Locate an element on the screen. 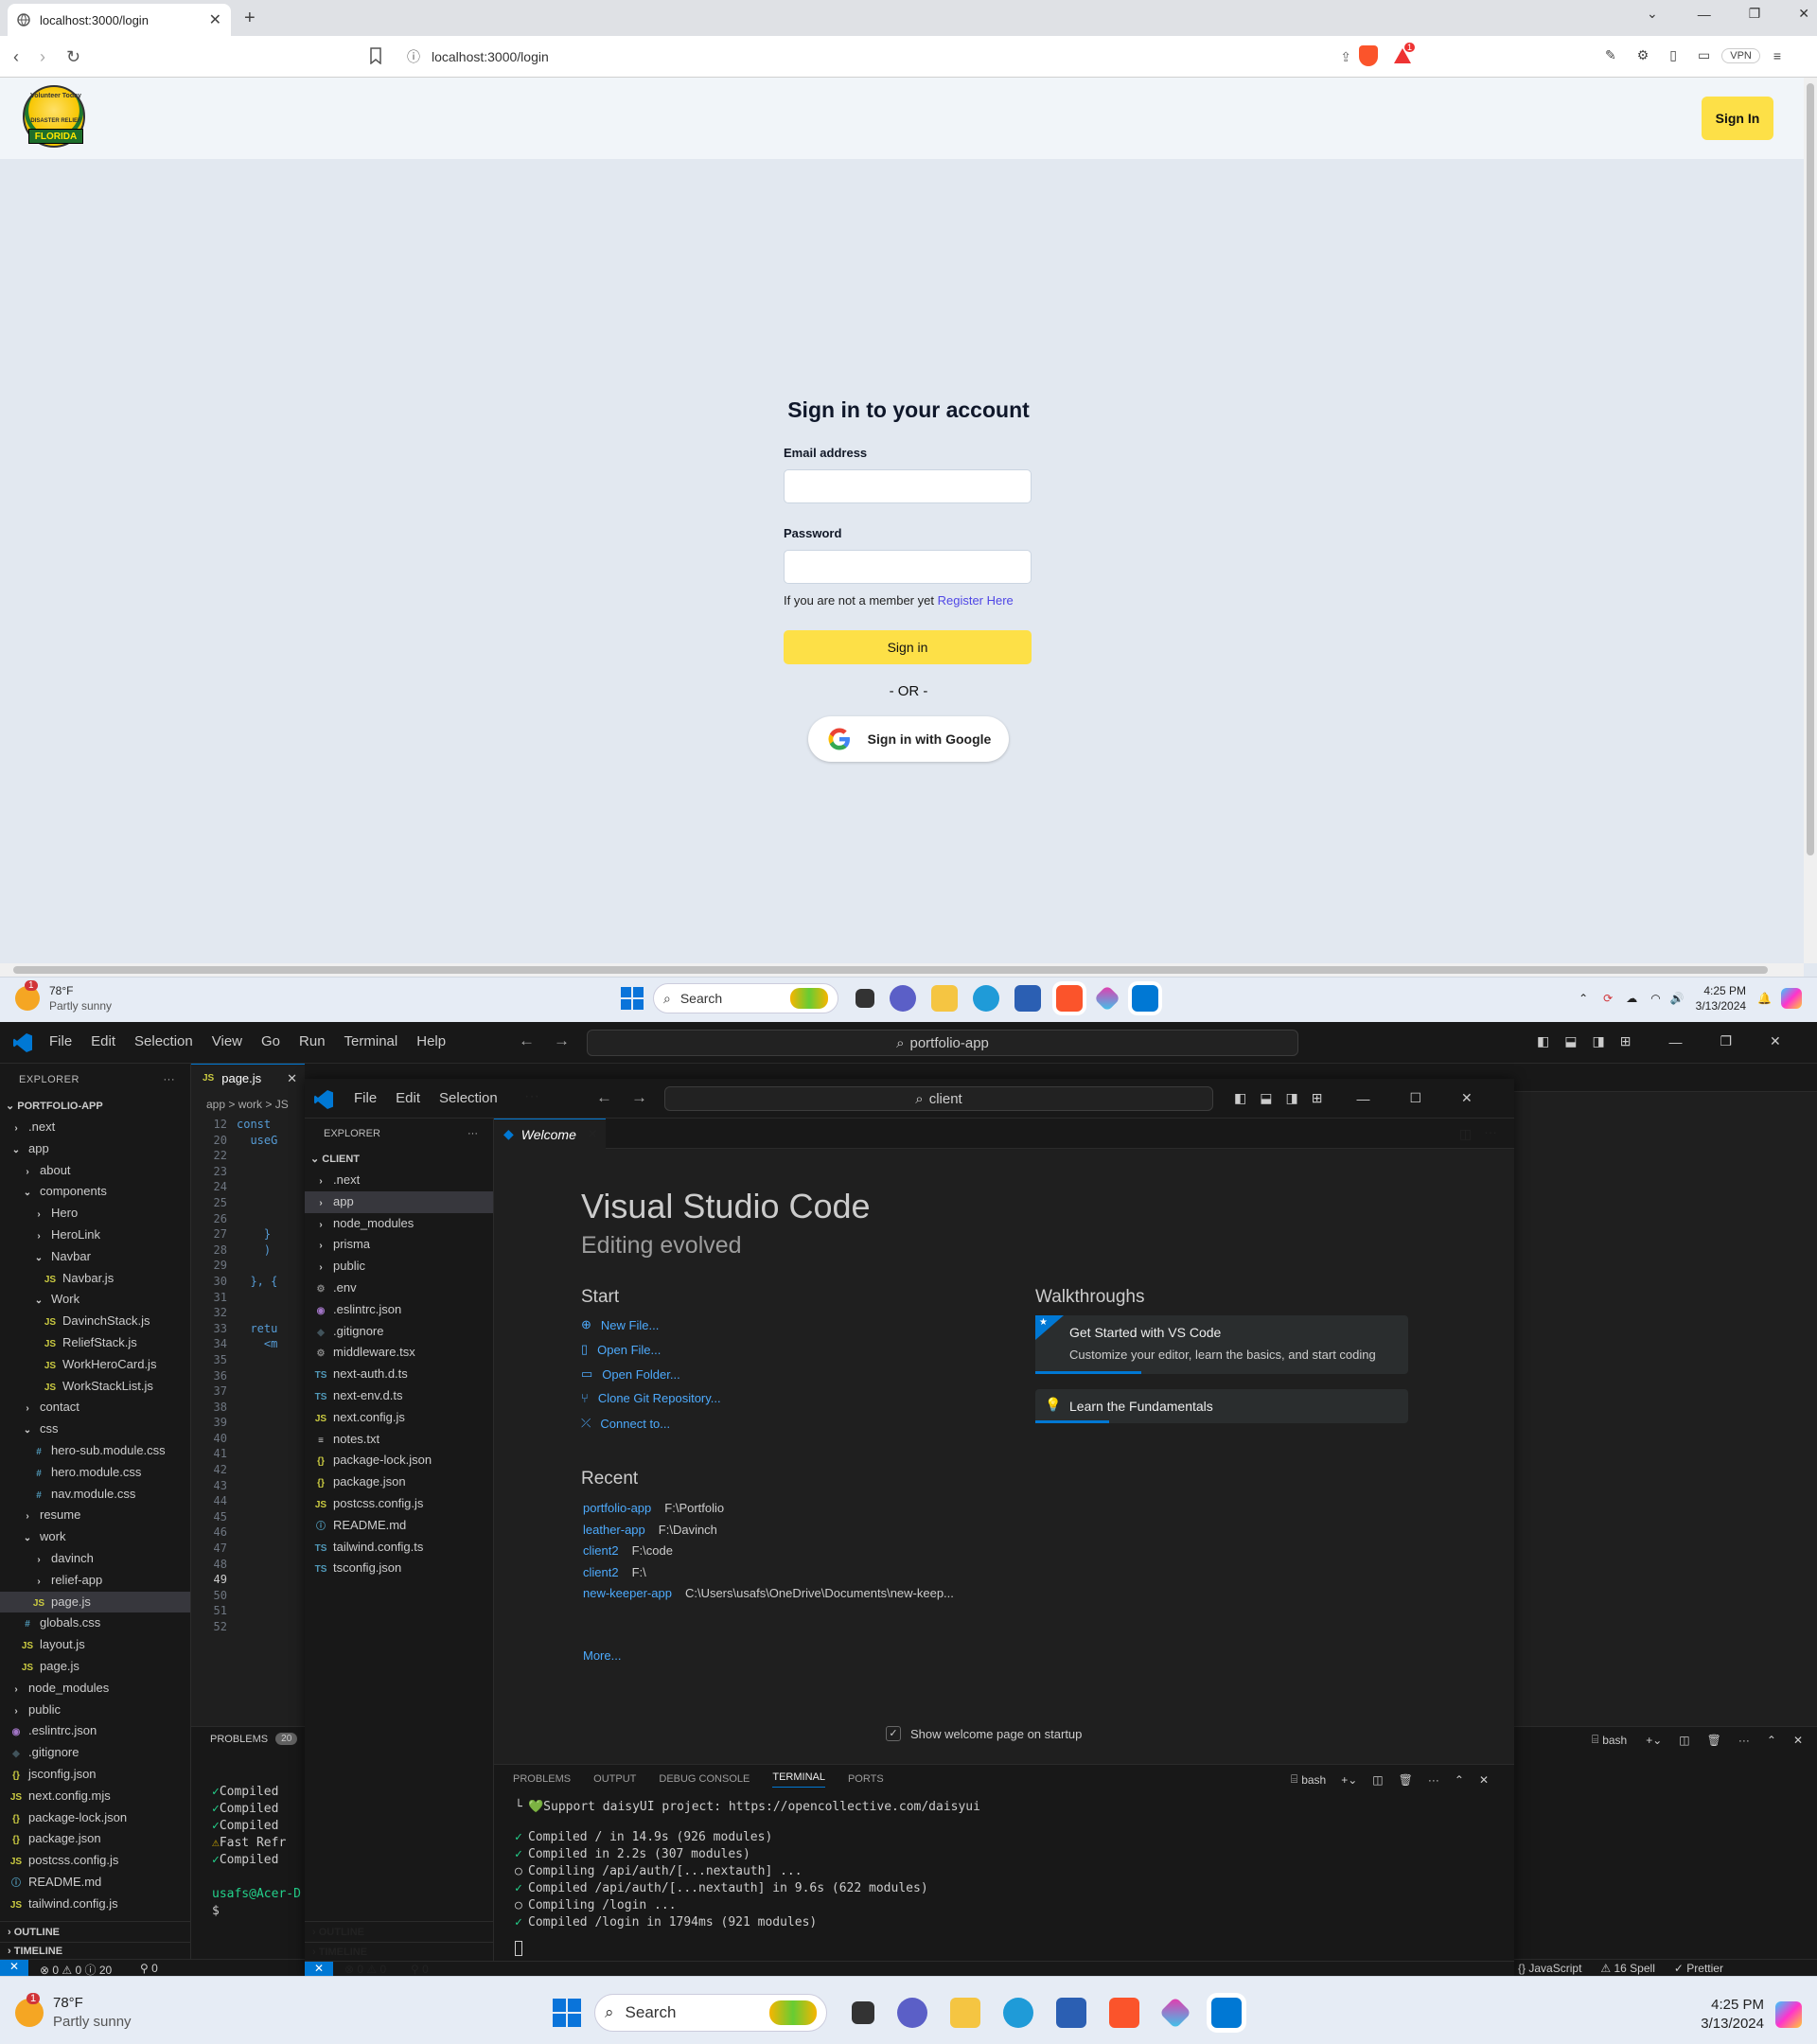 The width and height of the screenshot is (1817, 2044). recent-item: client2 F:\code is located at coordinates (628, 1550).